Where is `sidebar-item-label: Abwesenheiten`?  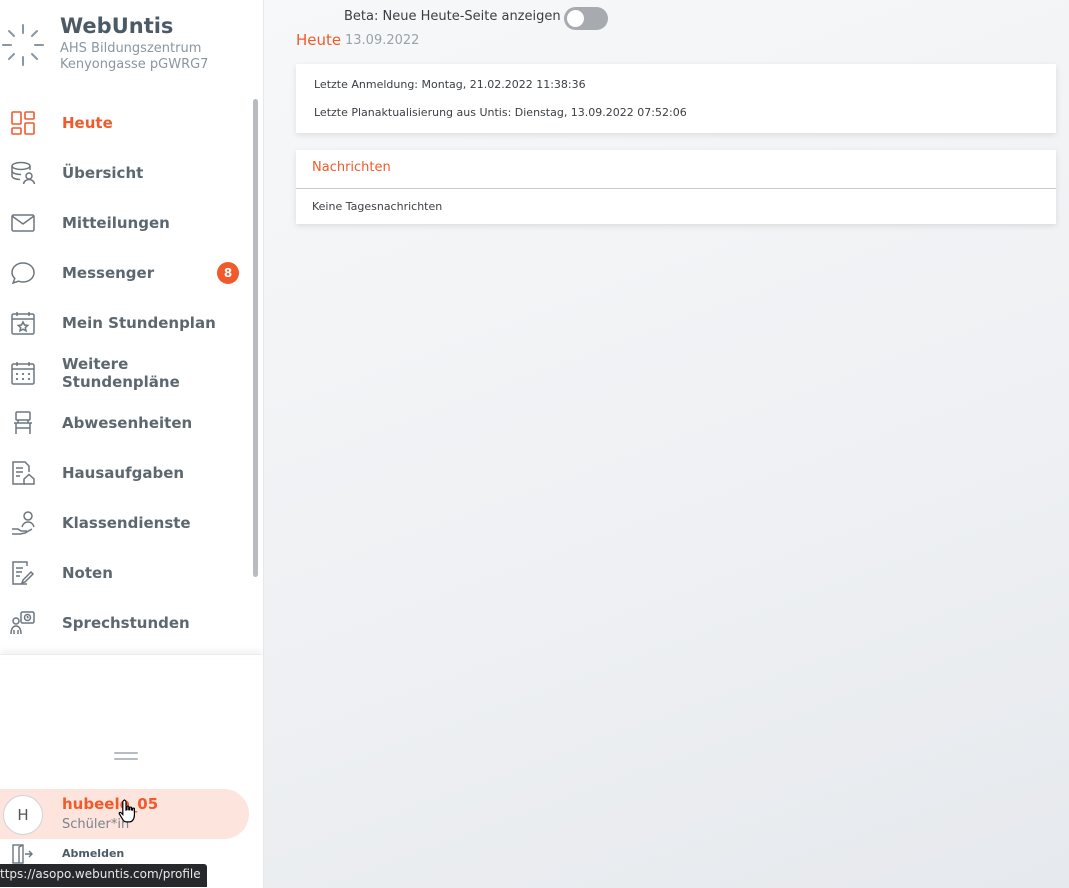
sidebar-item-label: Abwesenheiten is located at coordinates (127, 423).